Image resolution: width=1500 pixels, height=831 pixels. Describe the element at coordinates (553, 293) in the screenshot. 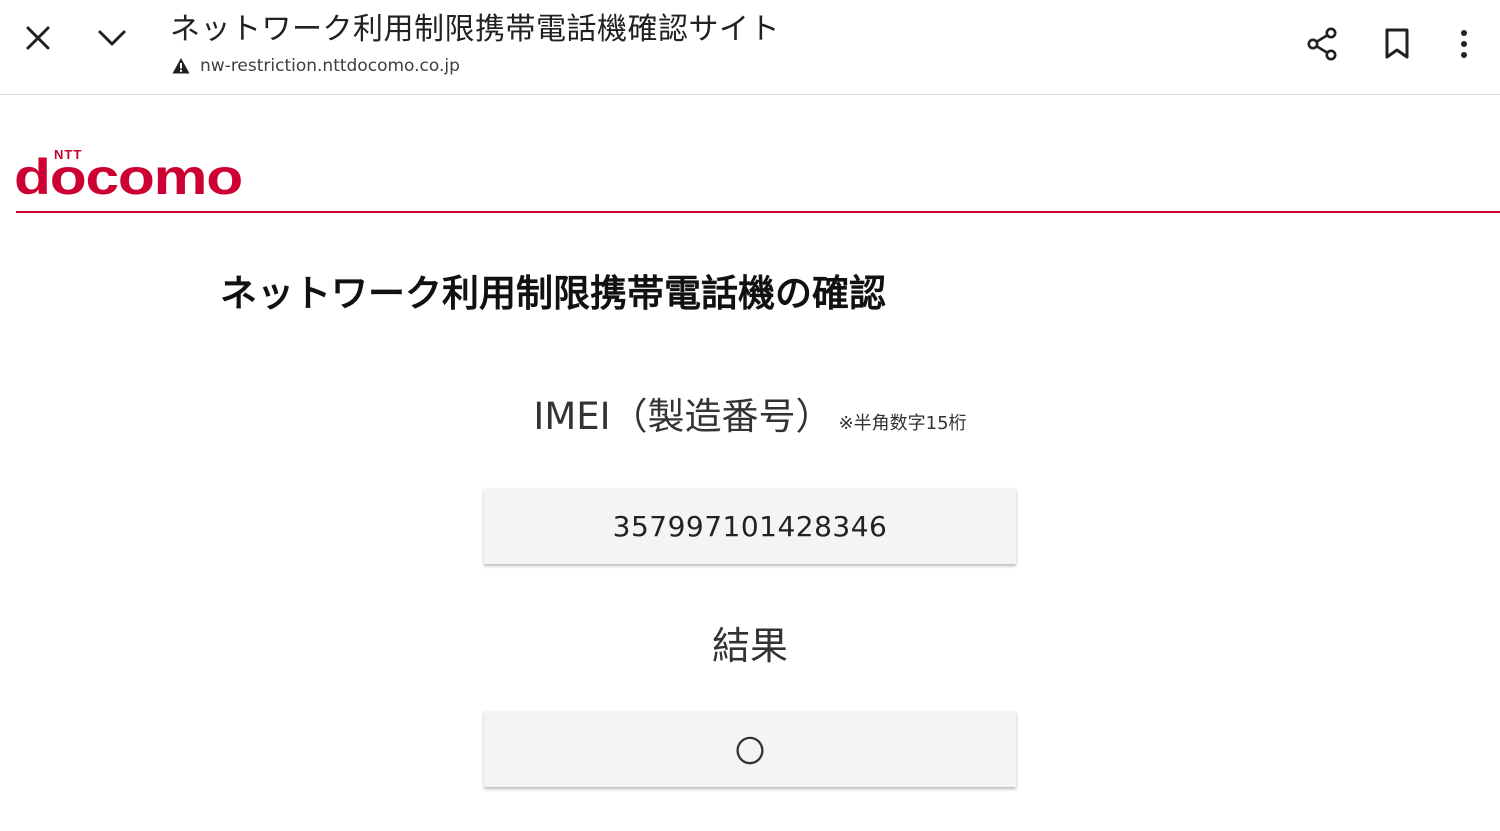

I see `main-heading: ネットワーク利用制限携帯電話機の確認` at that location.